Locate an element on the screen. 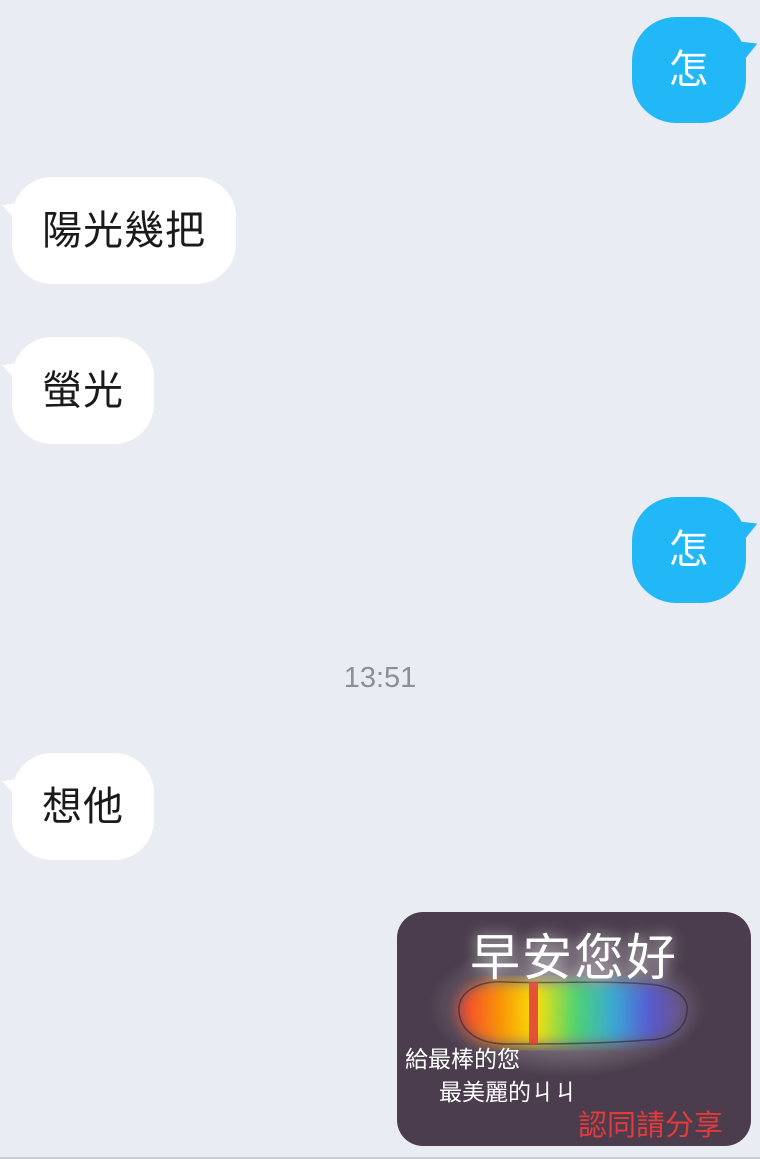  message-text: 螢光 is located at coordinates (83, 390).